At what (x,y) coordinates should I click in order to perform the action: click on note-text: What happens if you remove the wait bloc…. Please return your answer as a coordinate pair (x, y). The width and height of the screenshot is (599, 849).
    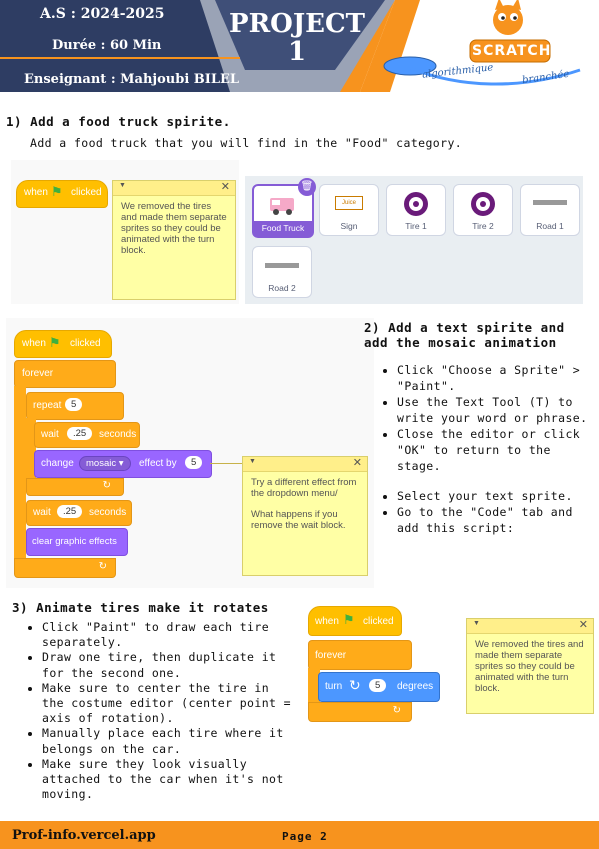
    Looking at the image, I should click on (298, 520).